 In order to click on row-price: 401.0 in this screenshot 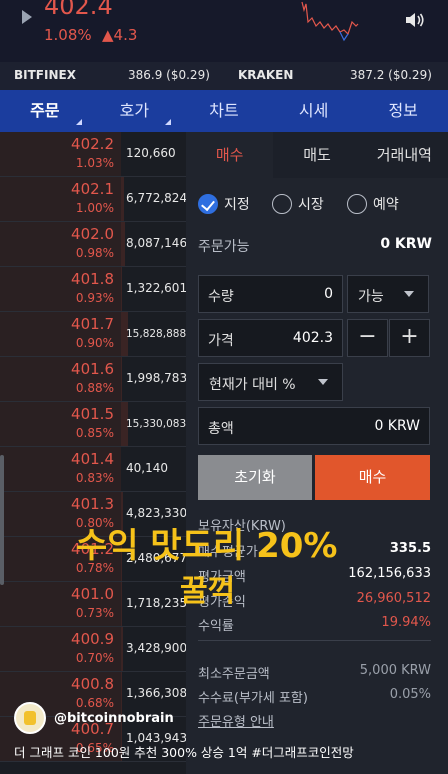, I will do `click(92, 594)`.